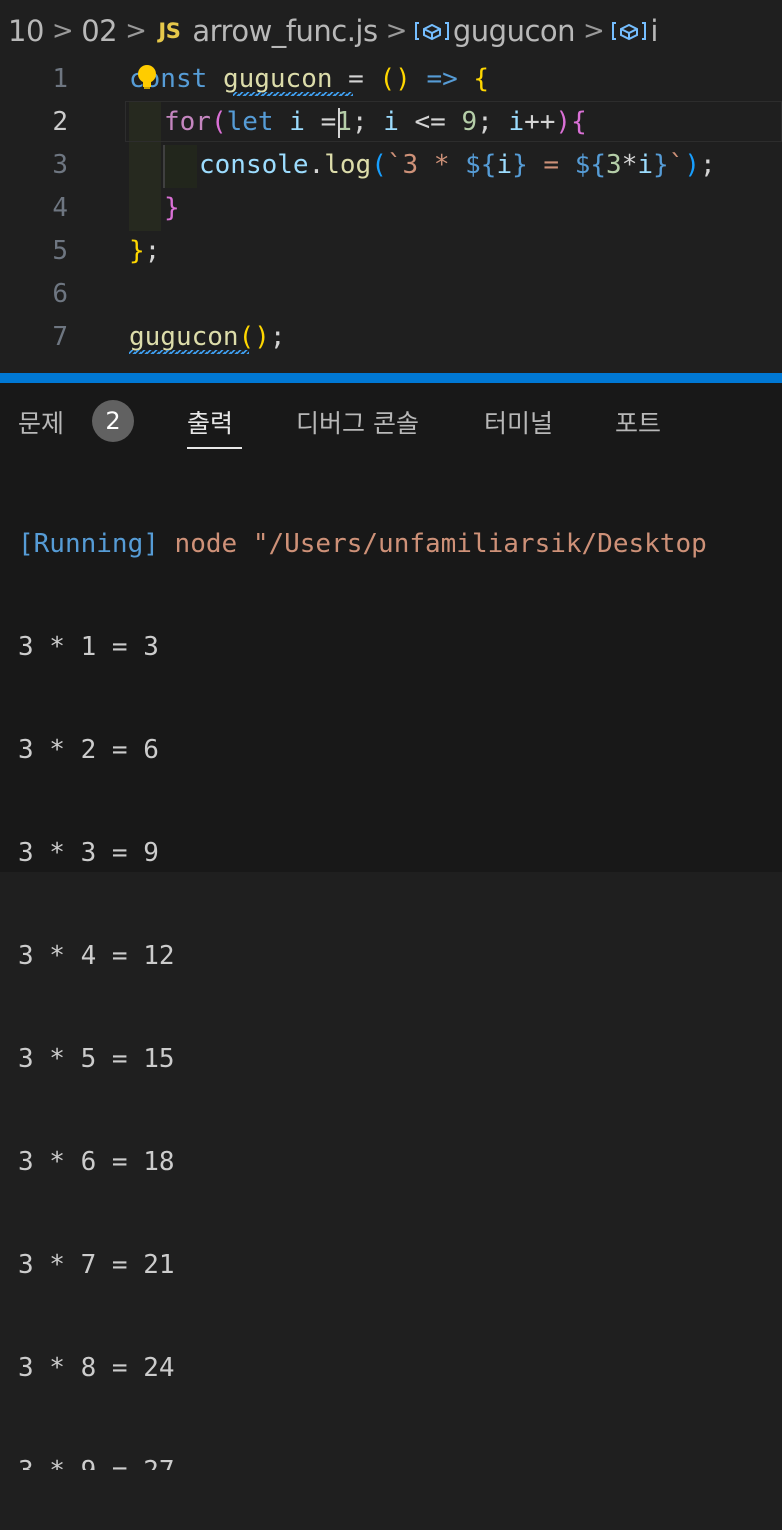  I want to click on active-tab-indicator, so click(214, 448).